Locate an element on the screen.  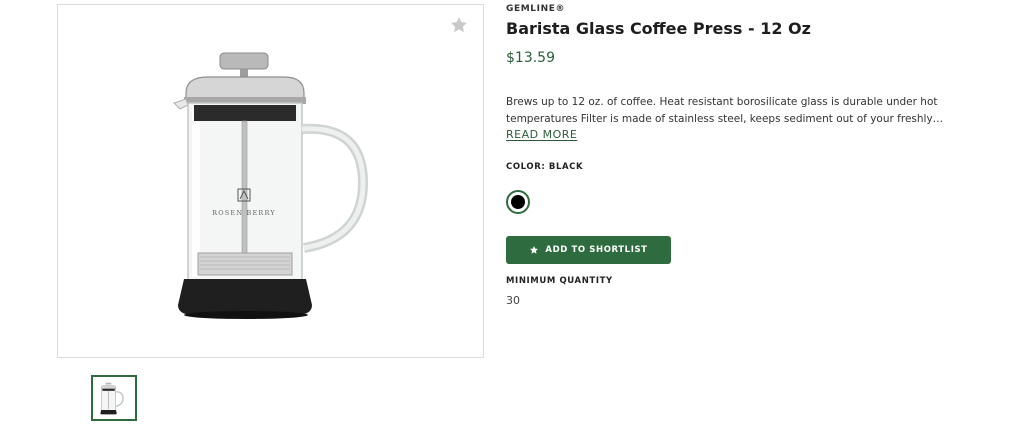
read-more-link: READ MORE is located at coordinates (541, 134).